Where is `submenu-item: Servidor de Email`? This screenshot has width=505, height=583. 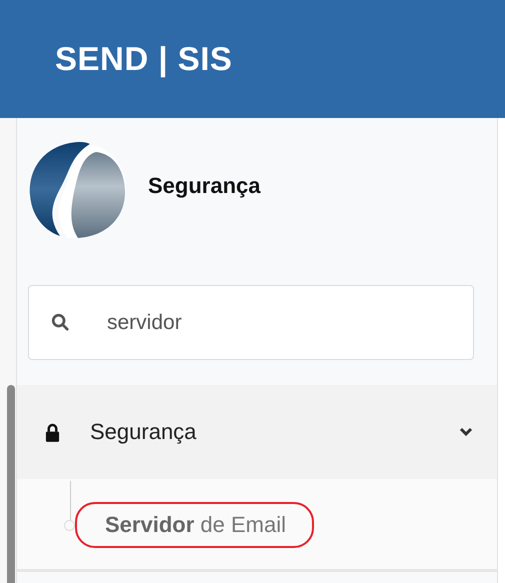
submenu-item: Servidor de Email is located at coordinates (195, 524).